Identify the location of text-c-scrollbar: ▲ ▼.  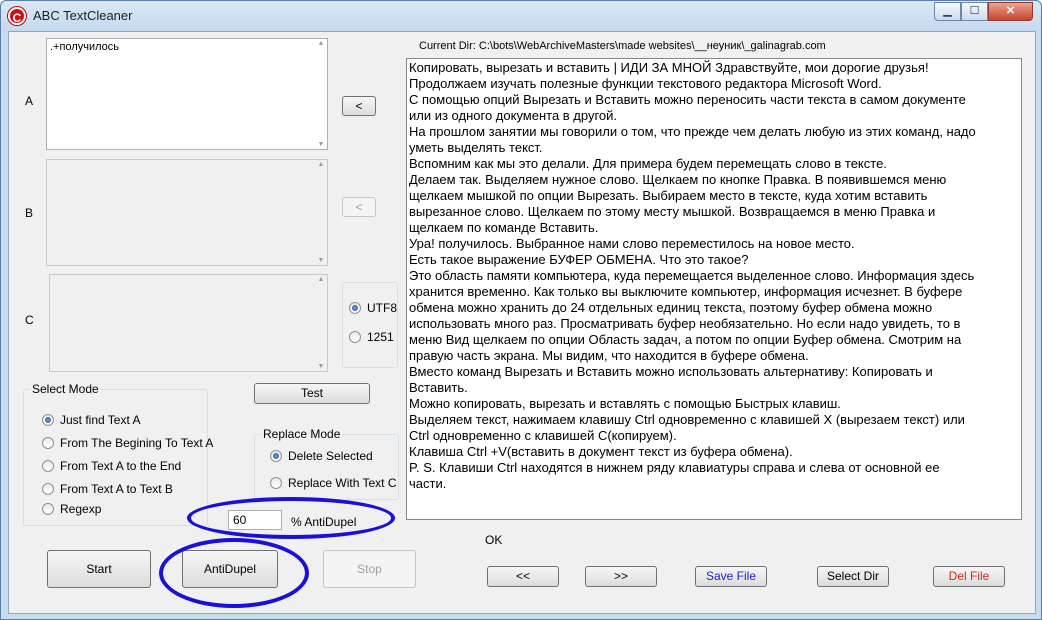
(321, 323).